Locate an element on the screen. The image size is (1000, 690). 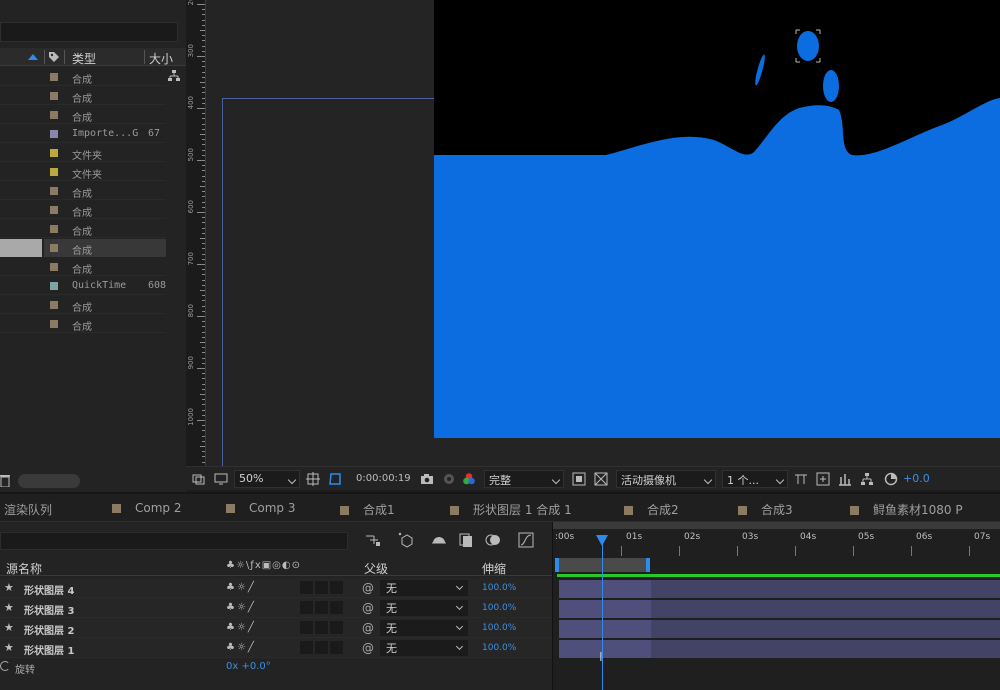
project-search-input is located at coordinates (89, 32).